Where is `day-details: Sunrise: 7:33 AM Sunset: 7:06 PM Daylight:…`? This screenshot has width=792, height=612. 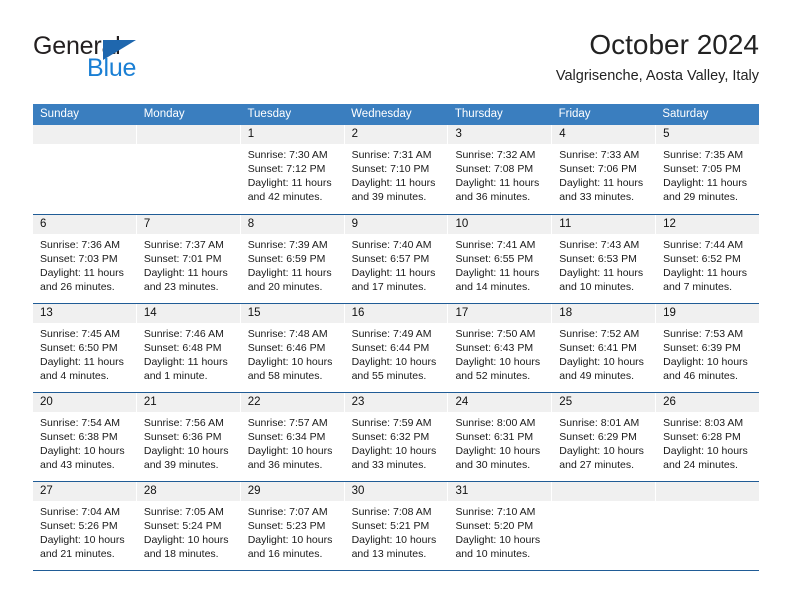 day-details: Sunrise: 7:33 AM Sunset: 7:06 PM Daylight:… is located at coordinates (603, 174).